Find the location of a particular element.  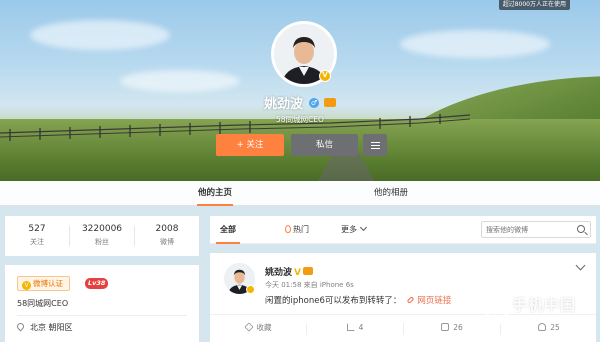

message-button: 私信 is located at coordinates (324, 145).